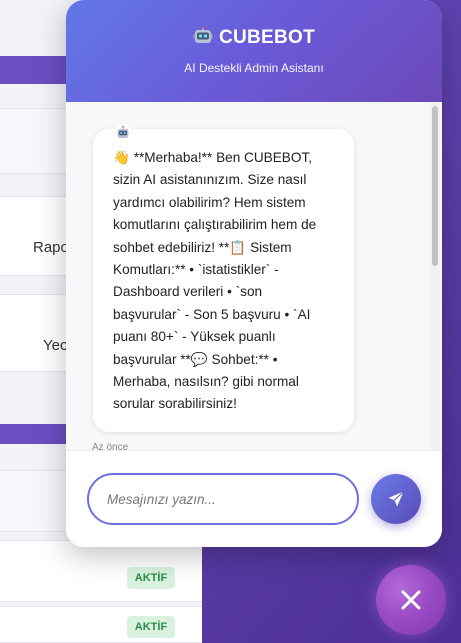 Image resolution: width=461 pixels, height=643 pixels. Describe the element at coordinates (55, 345) in the screenshot. I see `row-label: Yec` at that location.